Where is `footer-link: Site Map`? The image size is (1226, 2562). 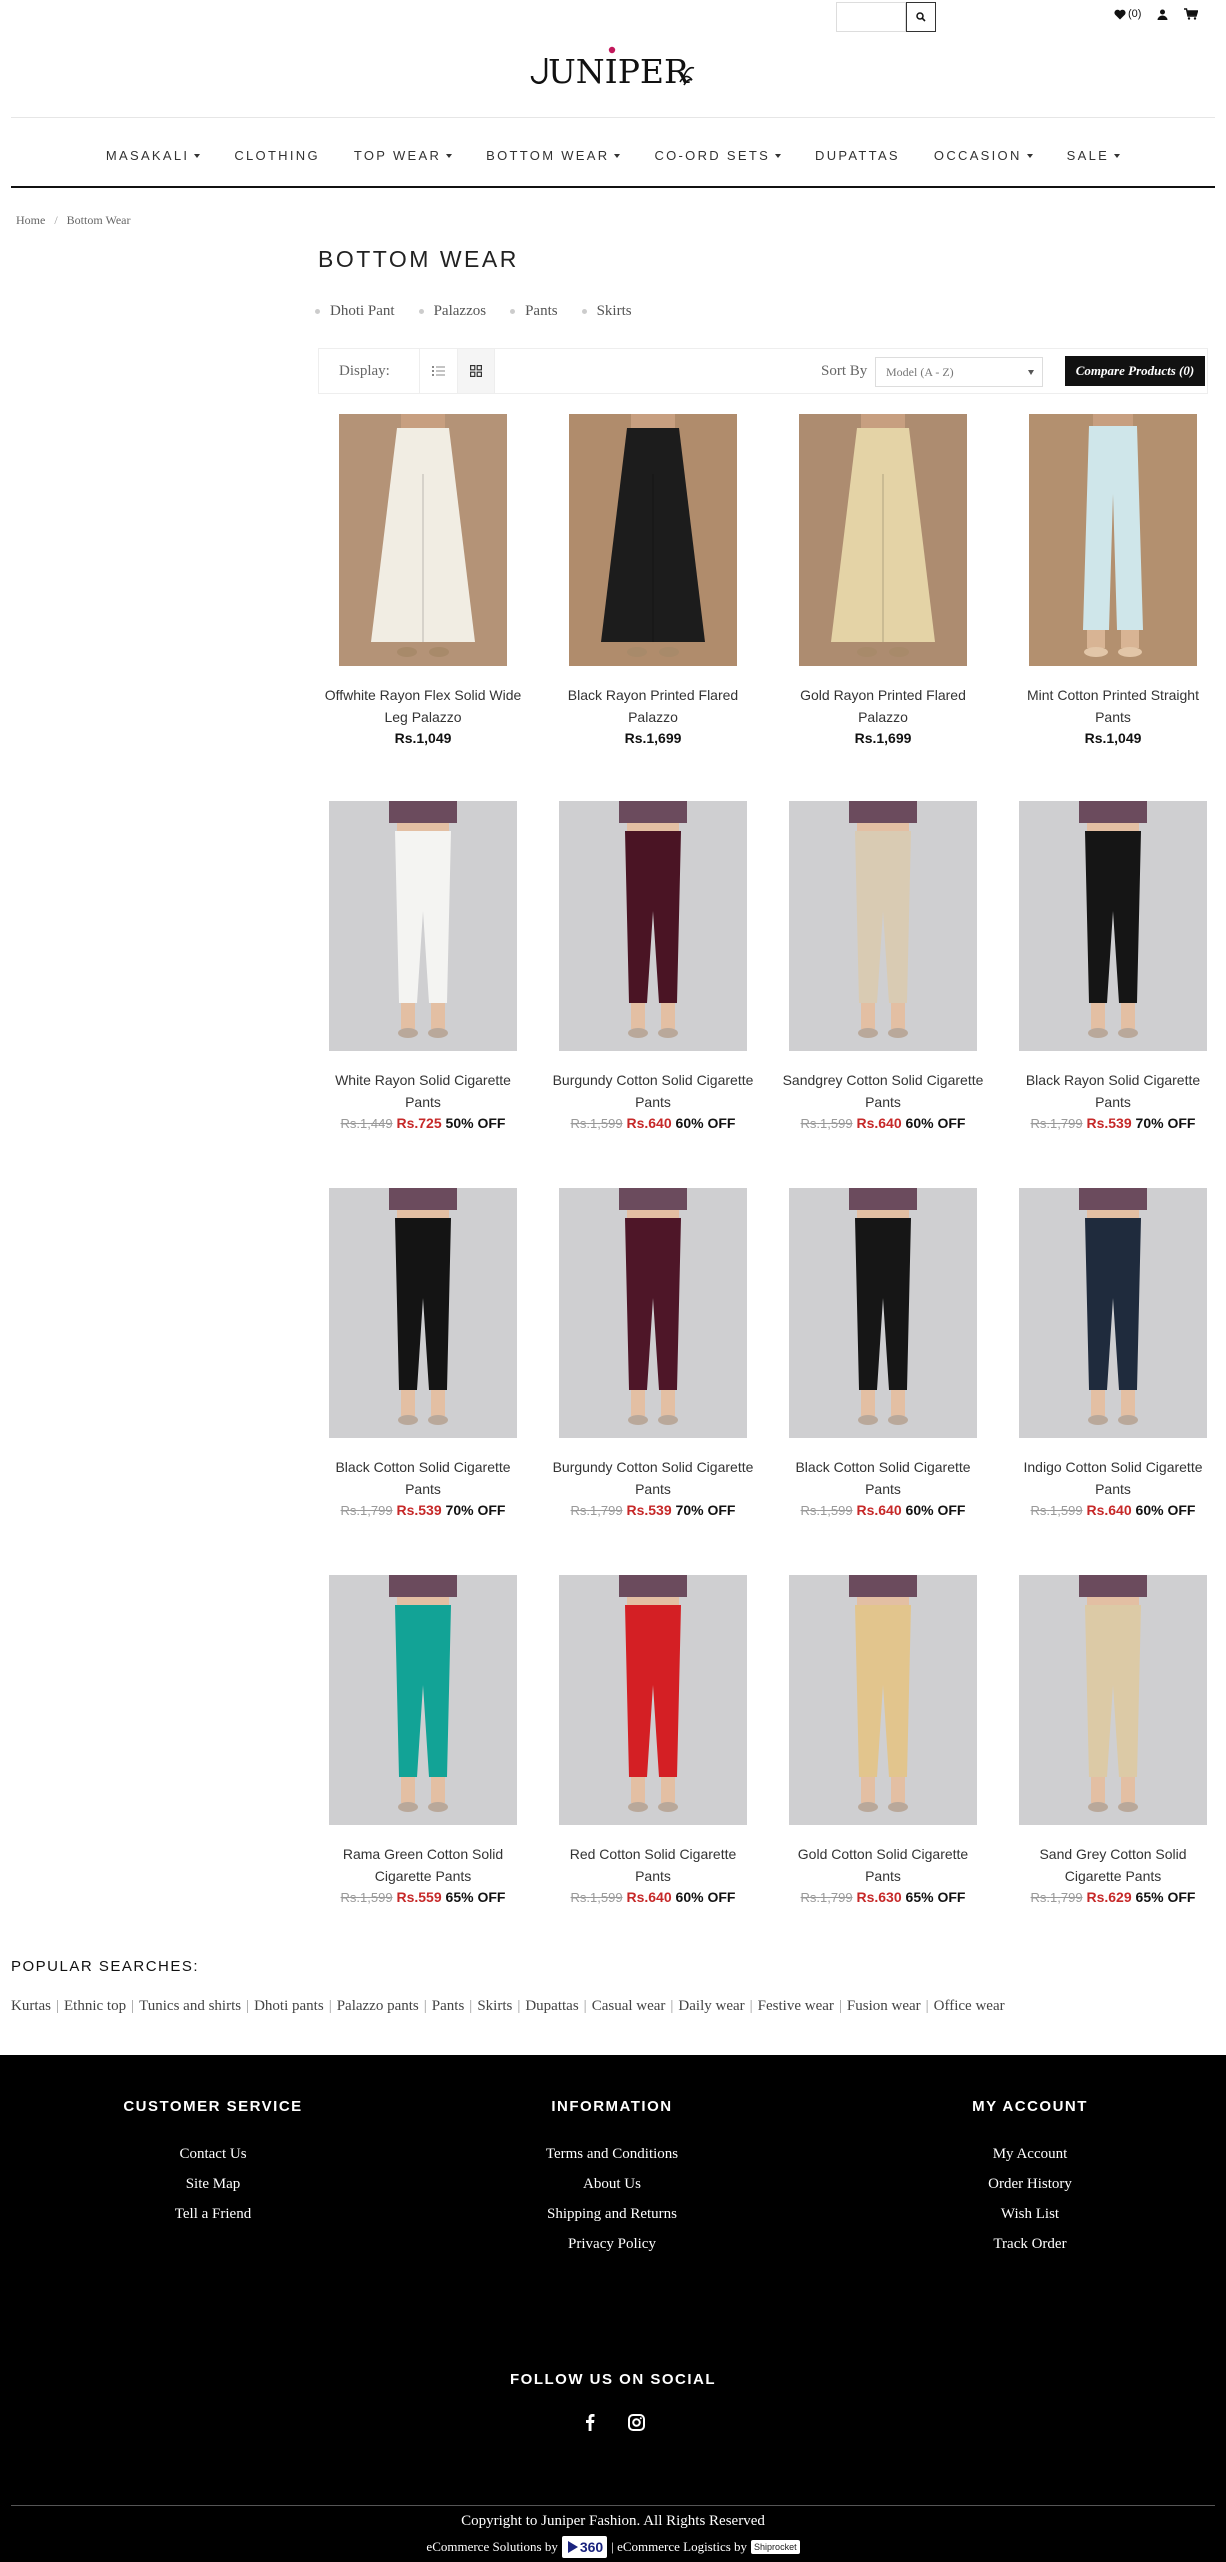 footer-link: Site Map is located at coordinates (213, 2184).